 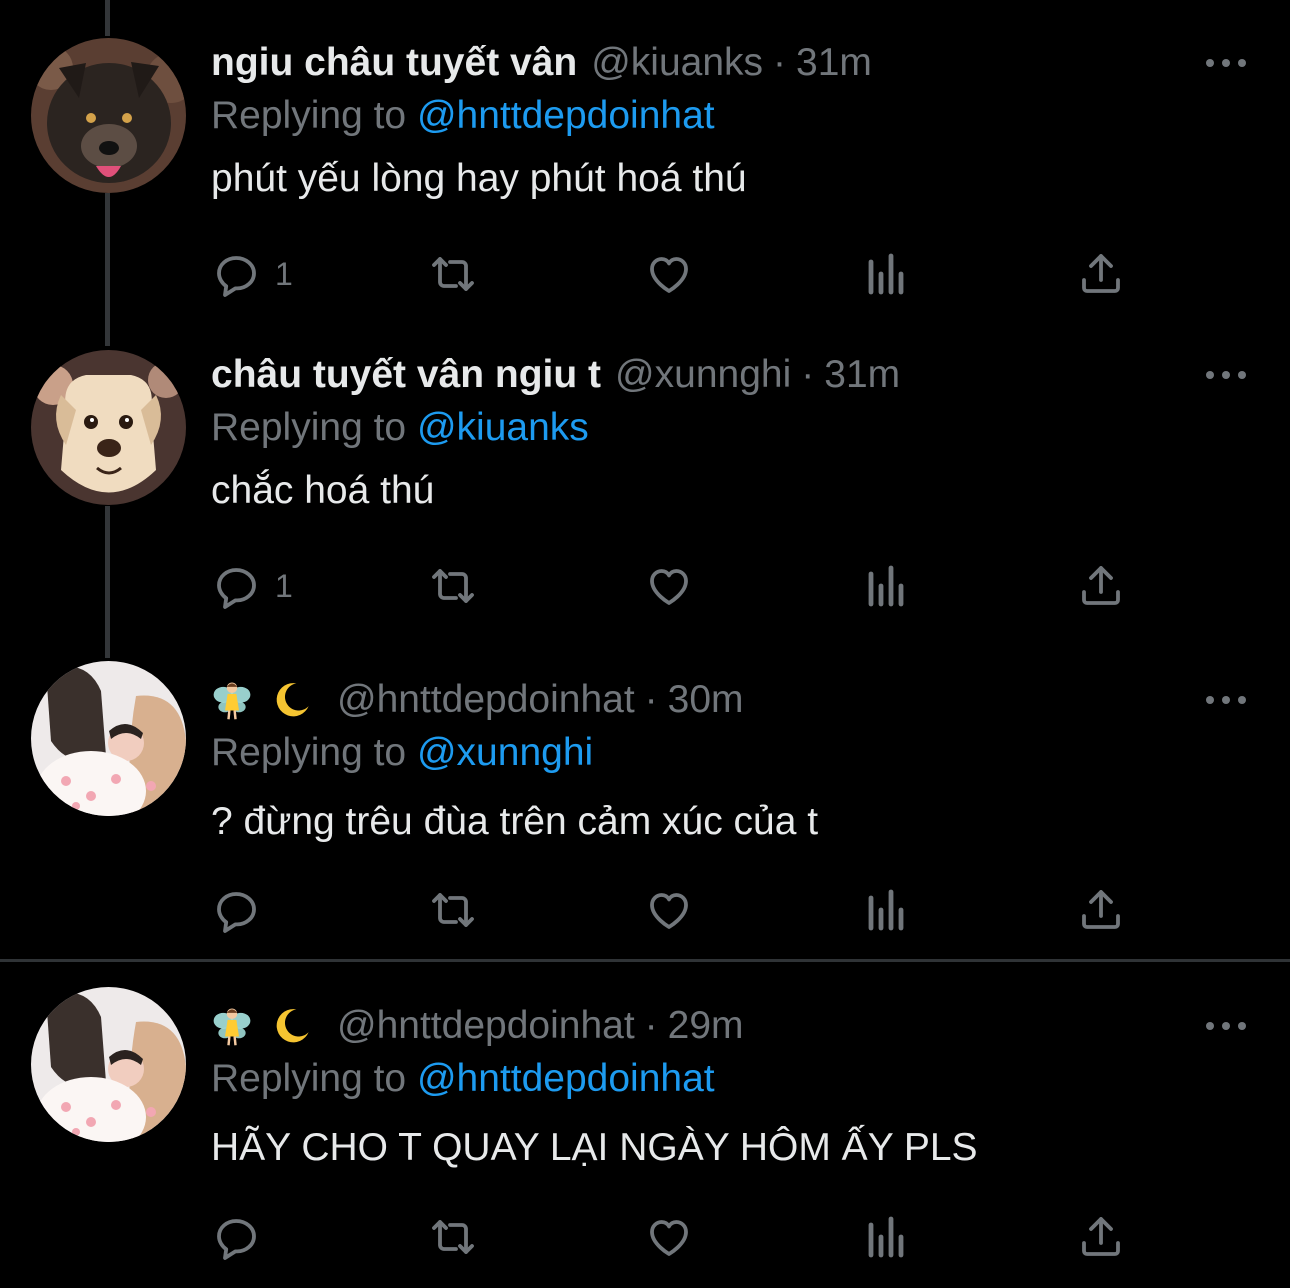 What do you see at coordinates (503, 427) in the screenshot?
I see `mention-link: @kiuanks` at bounding box center [503, 427].